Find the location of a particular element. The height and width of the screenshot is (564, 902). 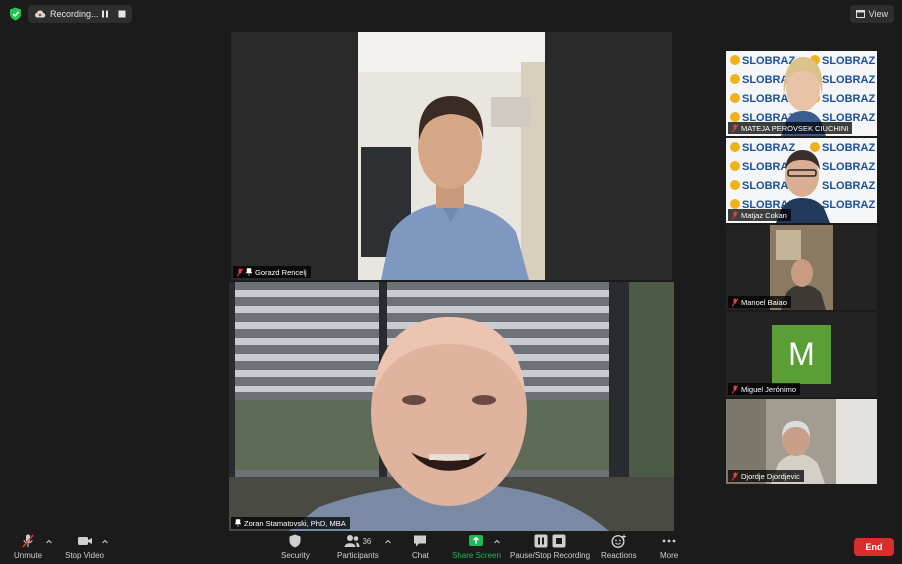

more-label: More is located at coordinates (669, 555).